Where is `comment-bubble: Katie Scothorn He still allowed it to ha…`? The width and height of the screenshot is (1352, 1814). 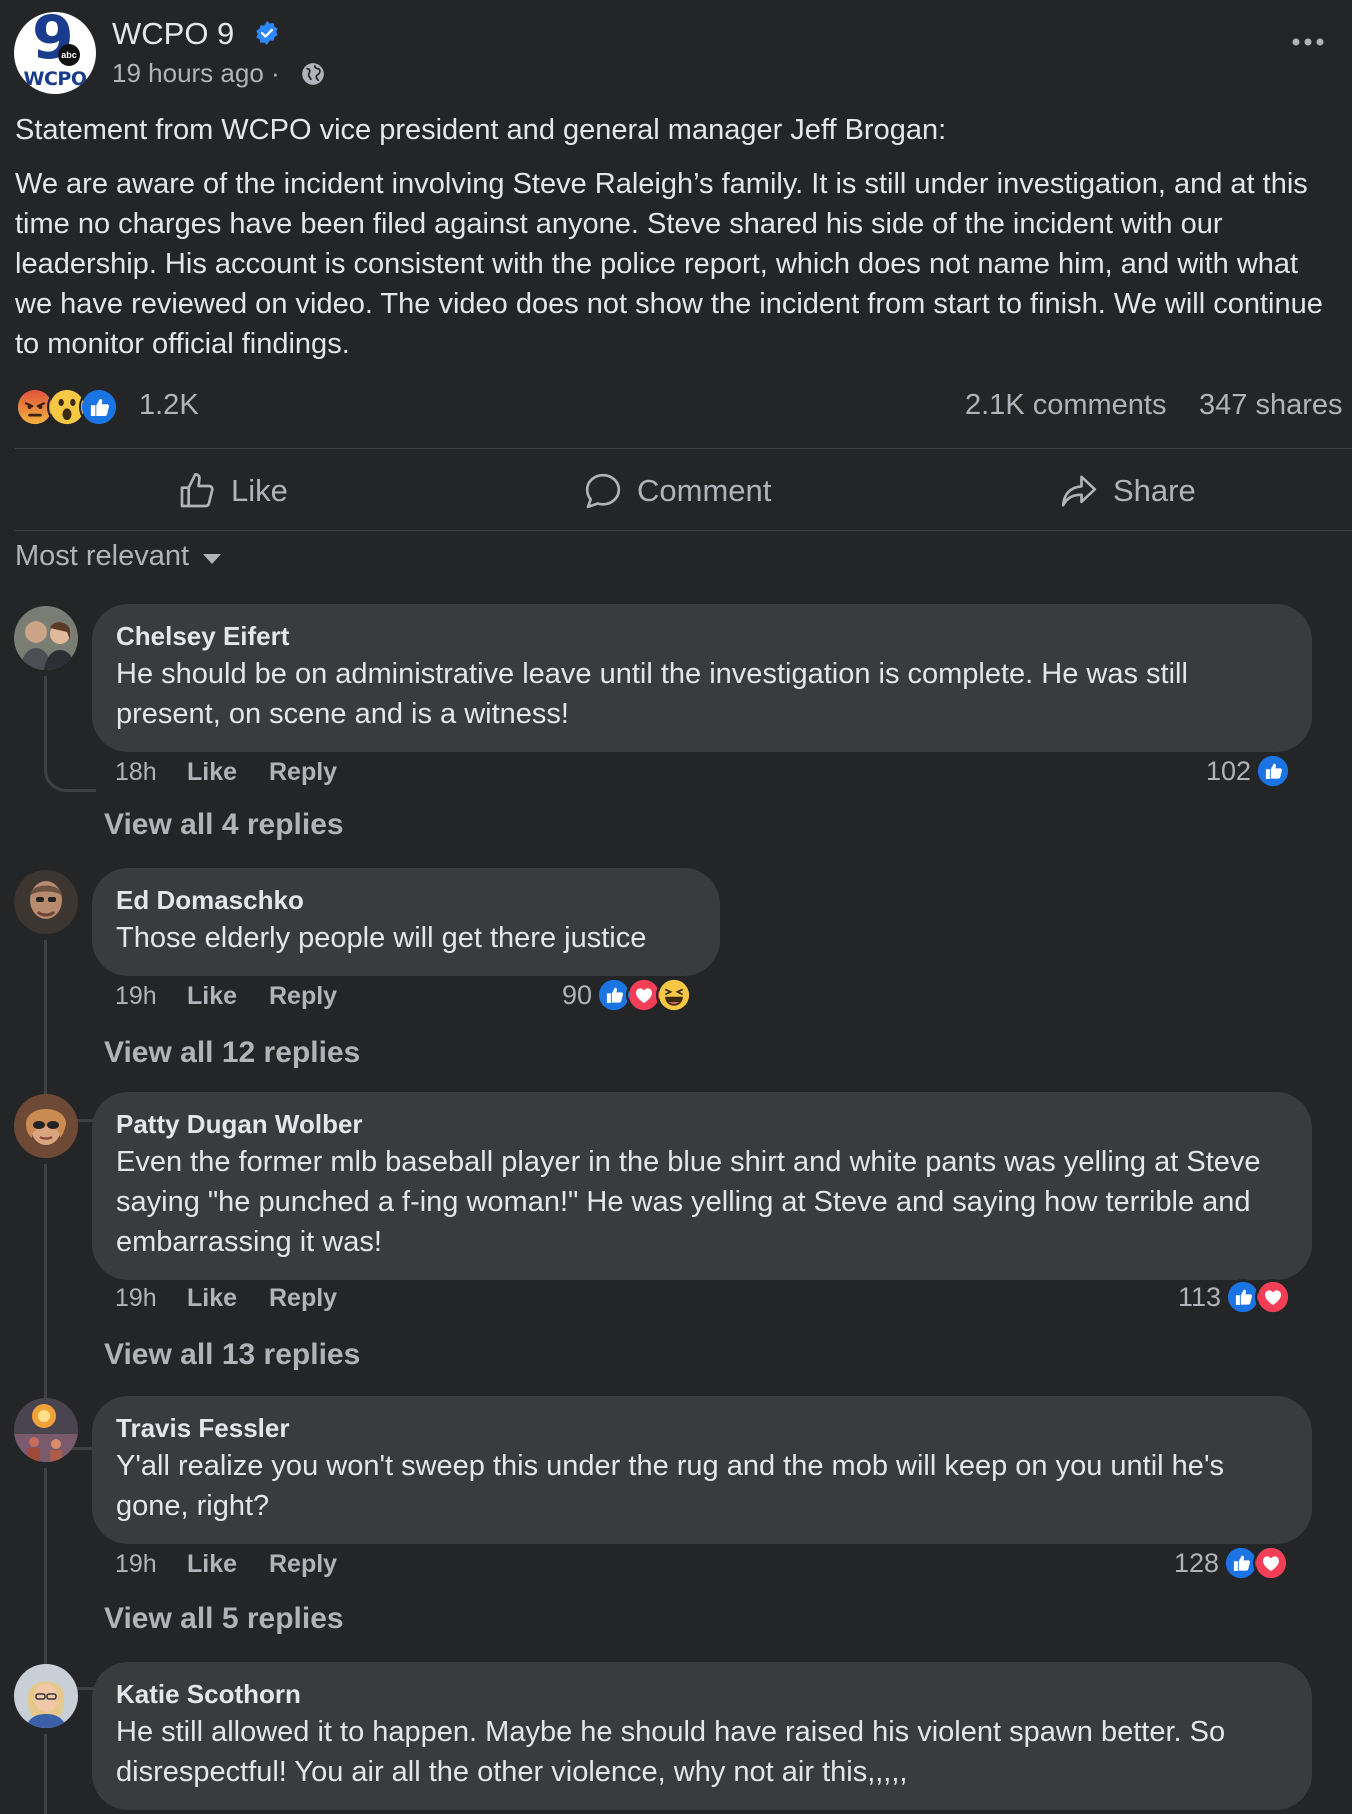 comment-bubble: Katie Scothorn He still allowed it to ha… is located at coordinates (702, 1736).